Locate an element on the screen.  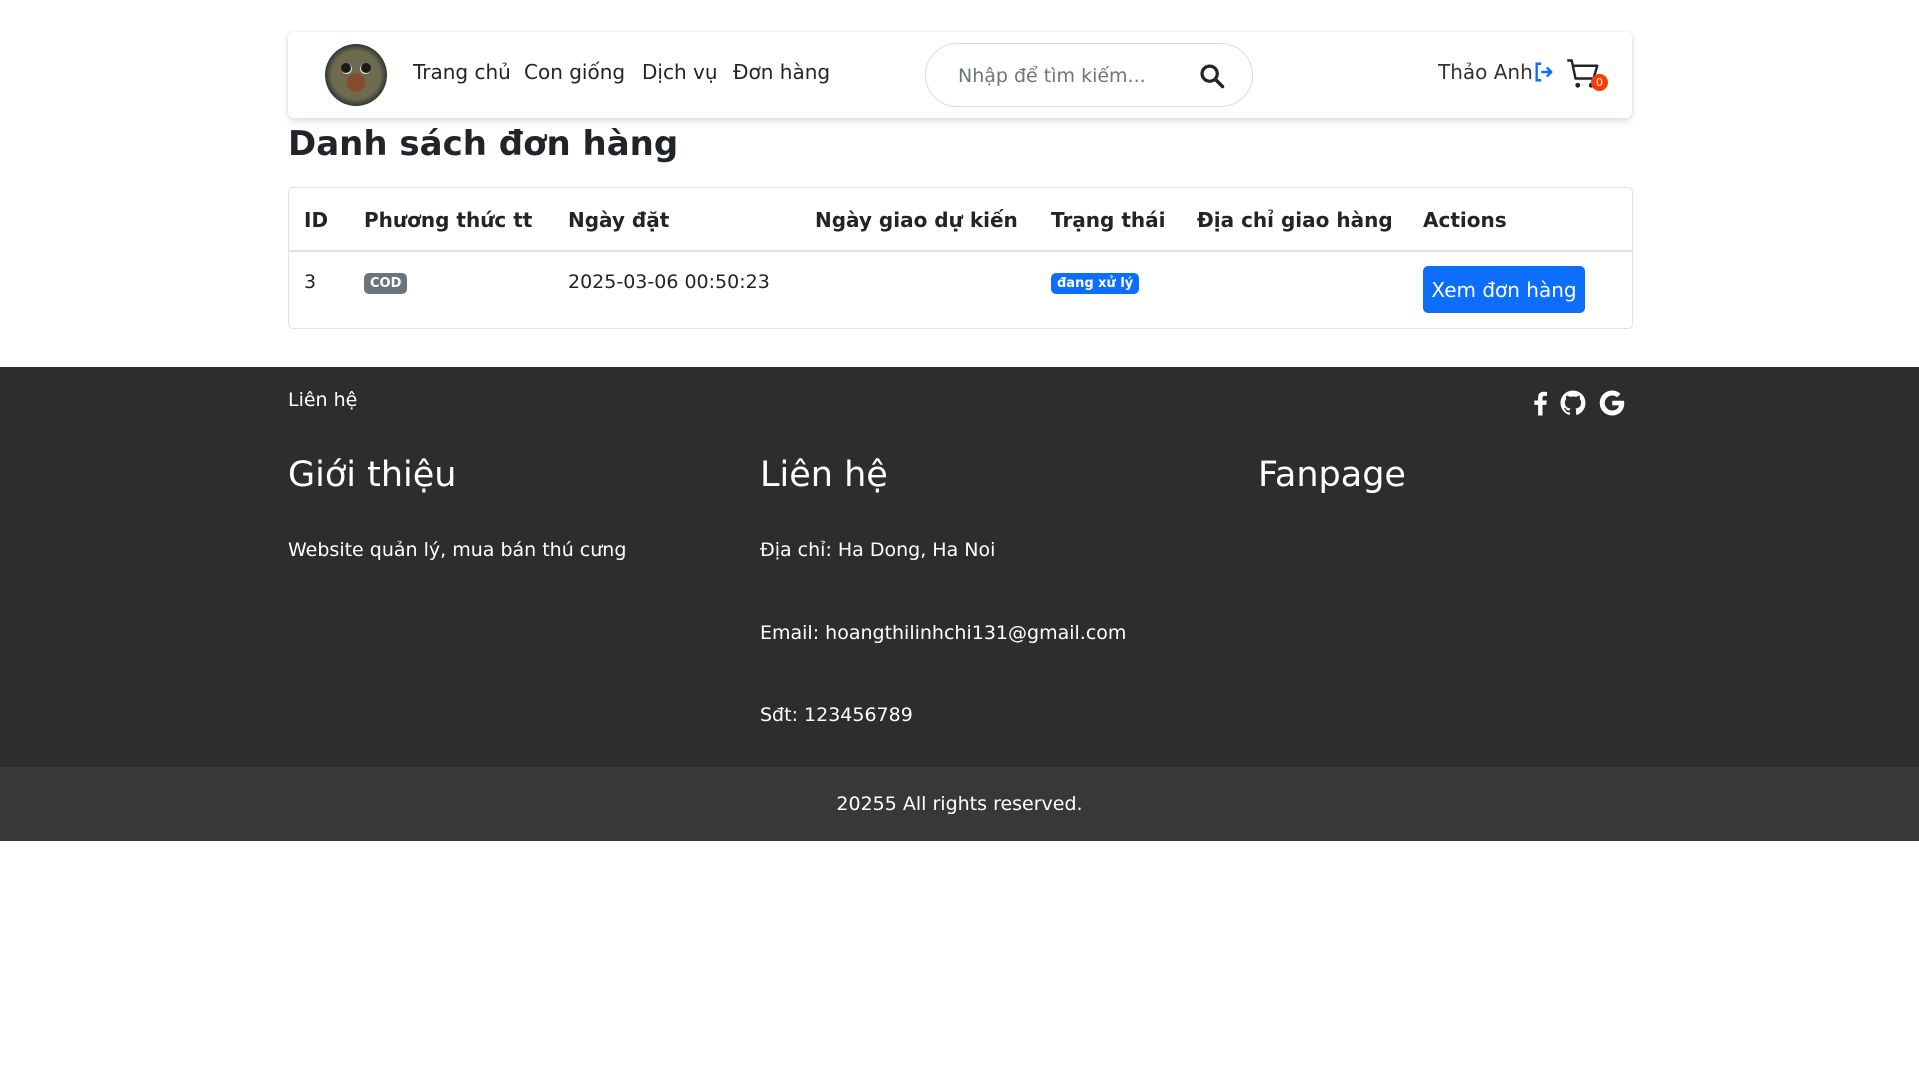
search-input is located at coordinates (1068, 76).